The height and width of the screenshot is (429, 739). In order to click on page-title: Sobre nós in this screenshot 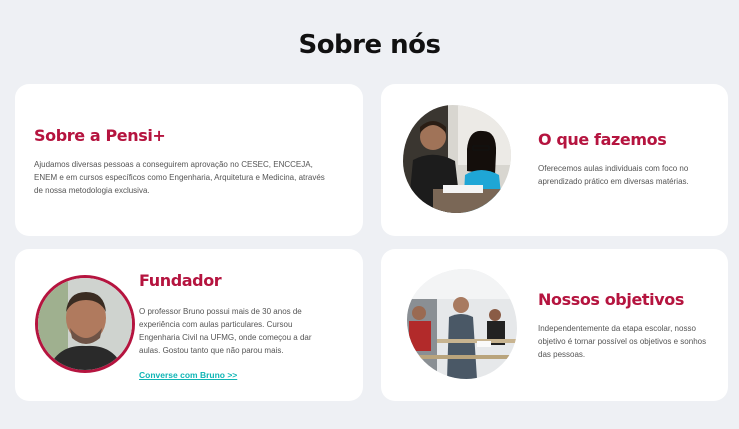, I will do `click(369, 45)`.